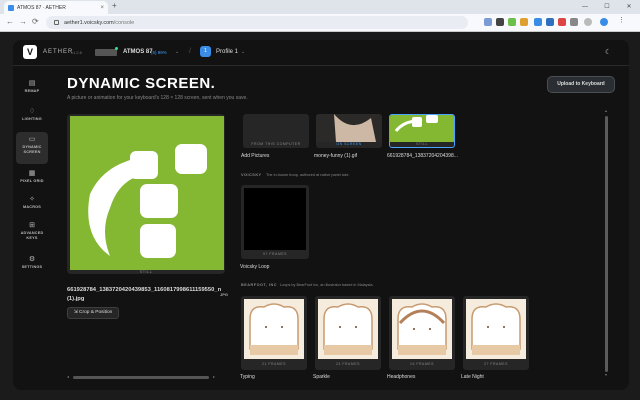 The height and width of the screenshot is (400, 640). Describe the element at coordinates (147, 201) in the screenshot. I see `preview-artwork` at that location.